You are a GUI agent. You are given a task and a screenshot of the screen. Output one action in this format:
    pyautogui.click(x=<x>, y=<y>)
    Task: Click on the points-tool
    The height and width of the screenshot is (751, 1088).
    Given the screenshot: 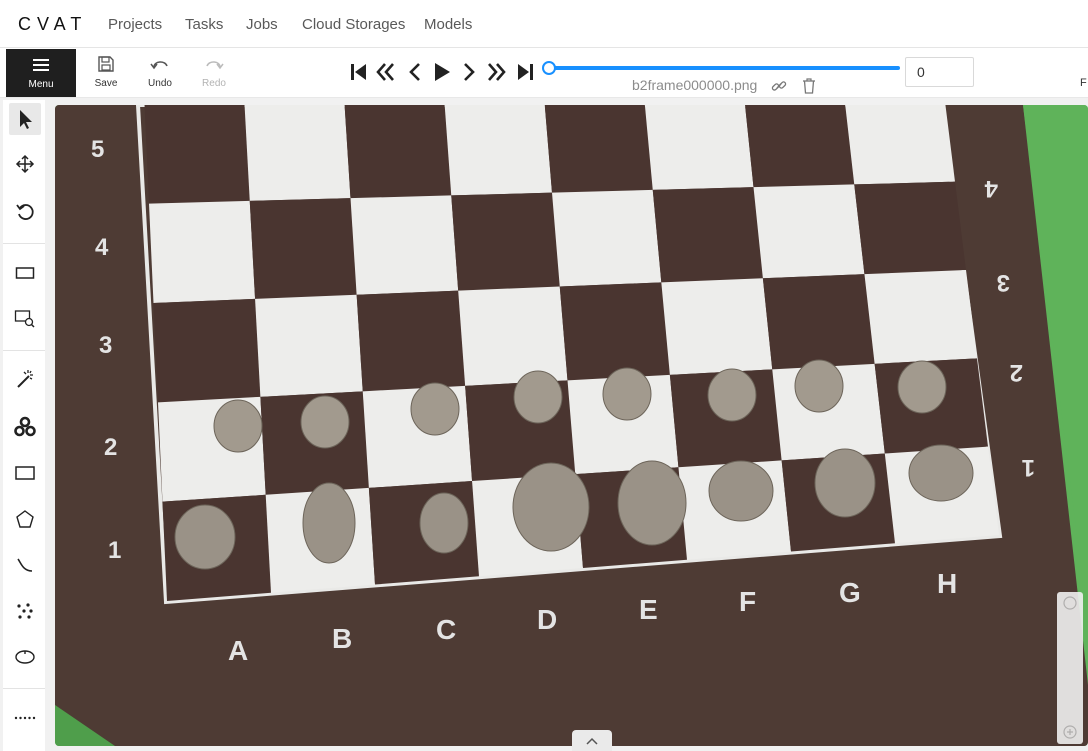 What is the action you would take?
    pyautogui.click(x=25, y=611)
    